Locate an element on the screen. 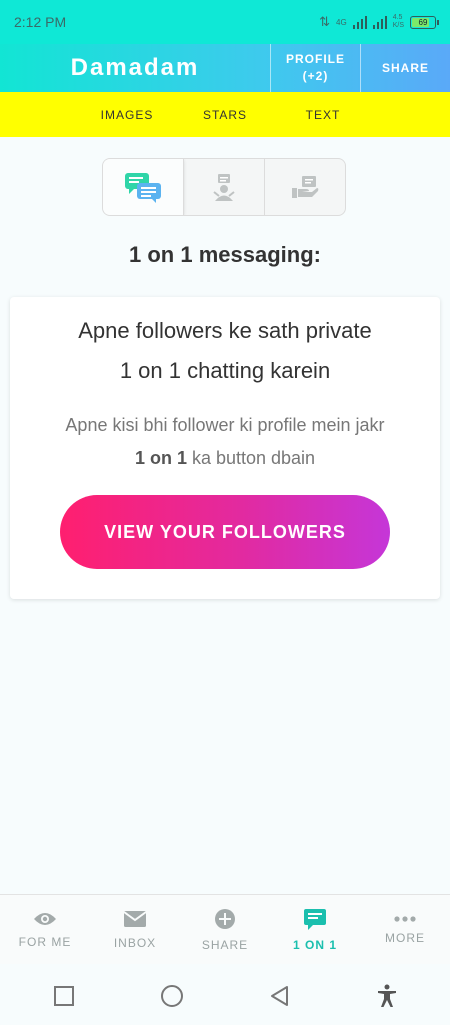  battery-level: 69 is located at coordinates (423, 22).